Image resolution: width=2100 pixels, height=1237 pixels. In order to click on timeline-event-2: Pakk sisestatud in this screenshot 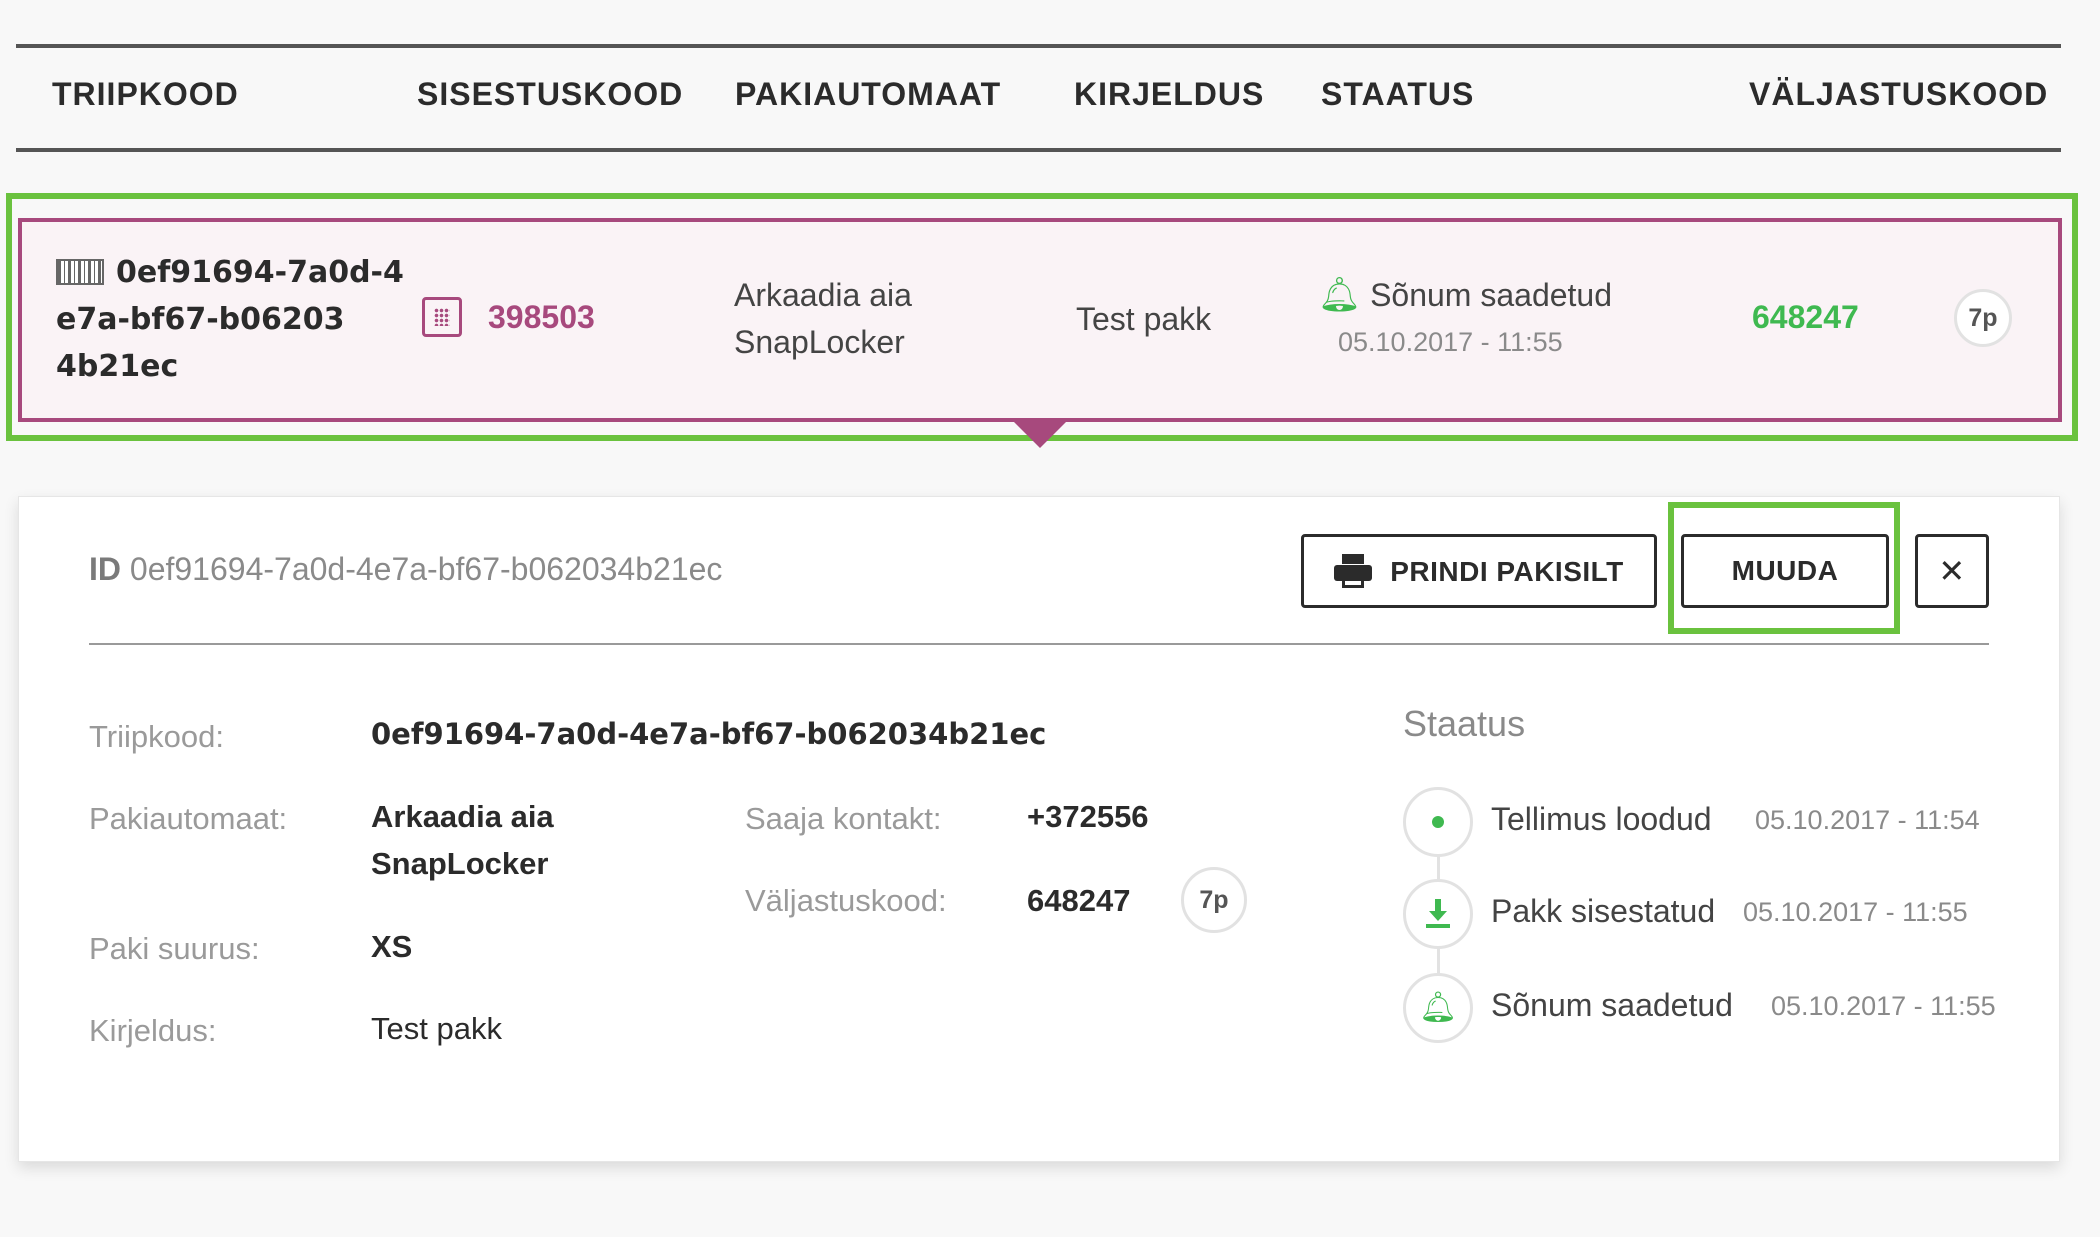, I will do `click(1603, 911)`.